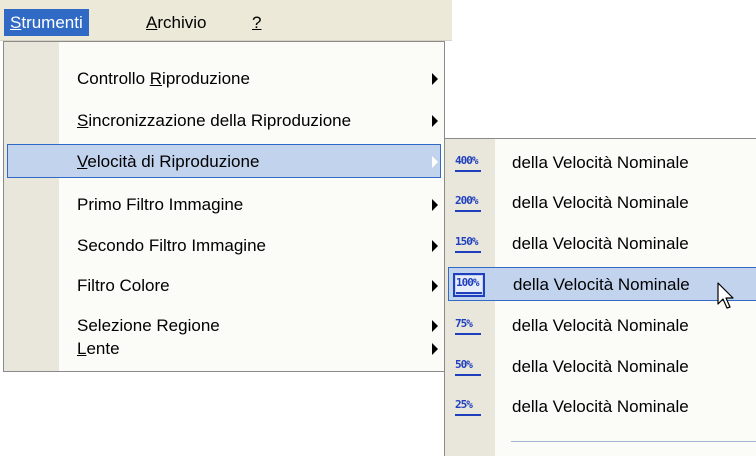 The height and width of the screenshot is (456, 756). What do you see at coordinates (469, 285) in the screenshot?
I see `speed-100-icon: 100%` at bounding box center [469, 285].